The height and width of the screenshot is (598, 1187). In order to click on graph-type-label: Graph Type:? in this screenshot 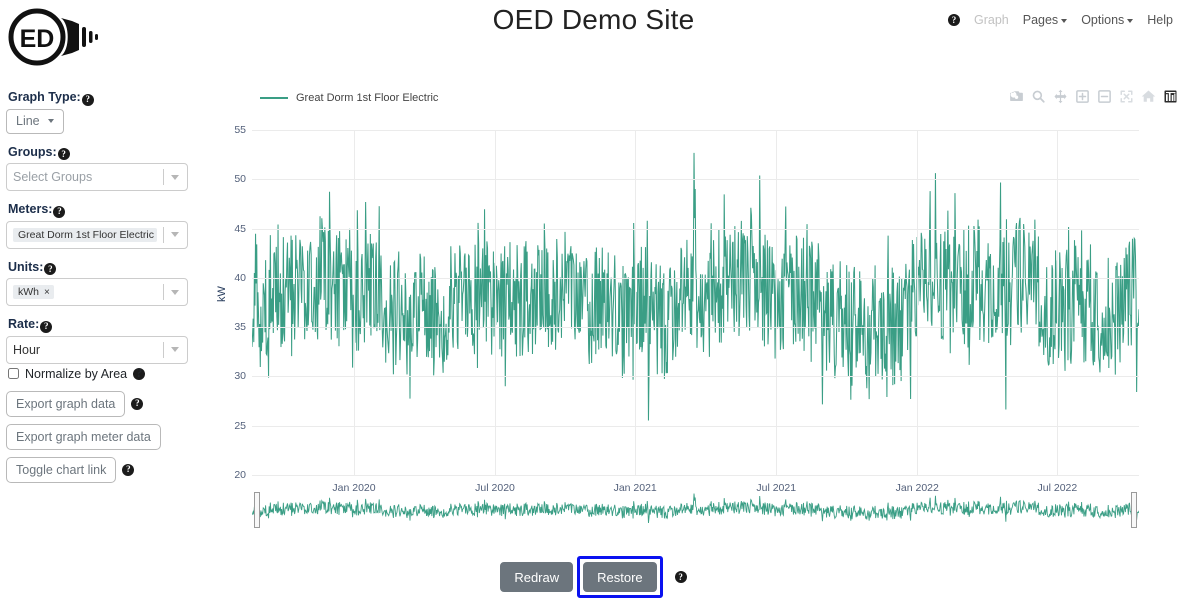, I will do `click(107, 98)`.